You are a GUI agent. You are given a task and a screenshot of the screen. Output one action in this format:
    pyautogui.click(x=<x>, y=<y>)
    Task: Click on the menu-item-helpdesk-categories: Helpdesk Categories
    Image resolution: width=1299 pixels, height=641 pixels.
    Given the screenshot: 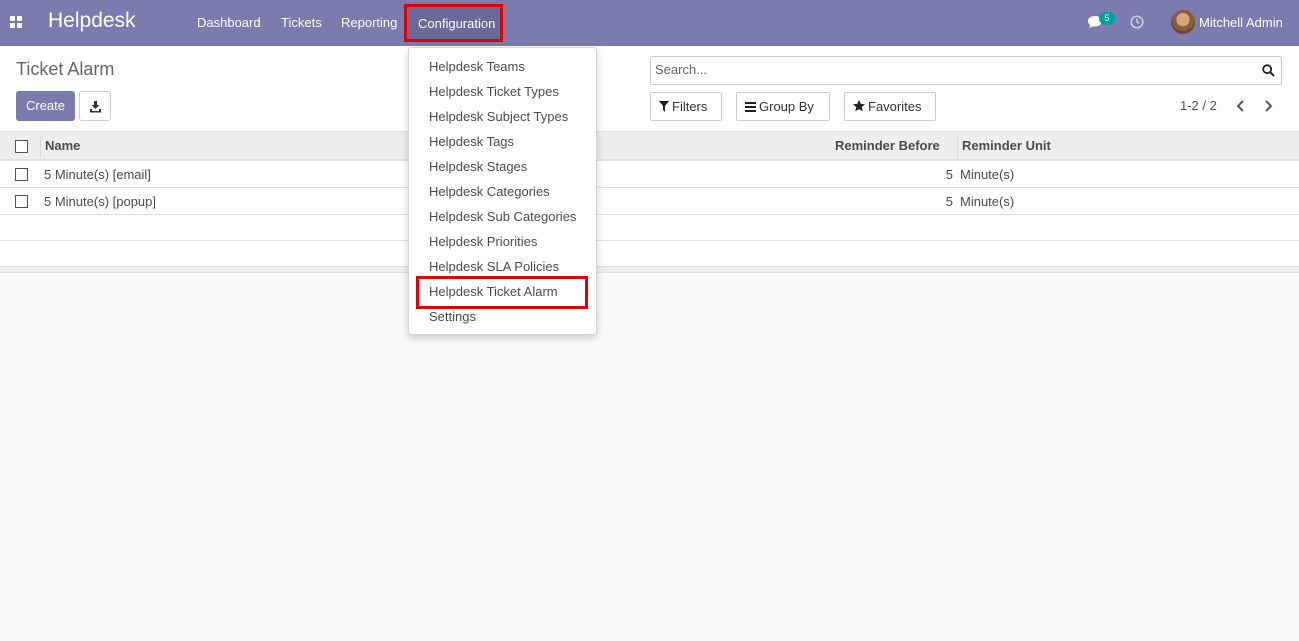 What is the action you would take?
    pyautogui.click(x=489, y=191)
    